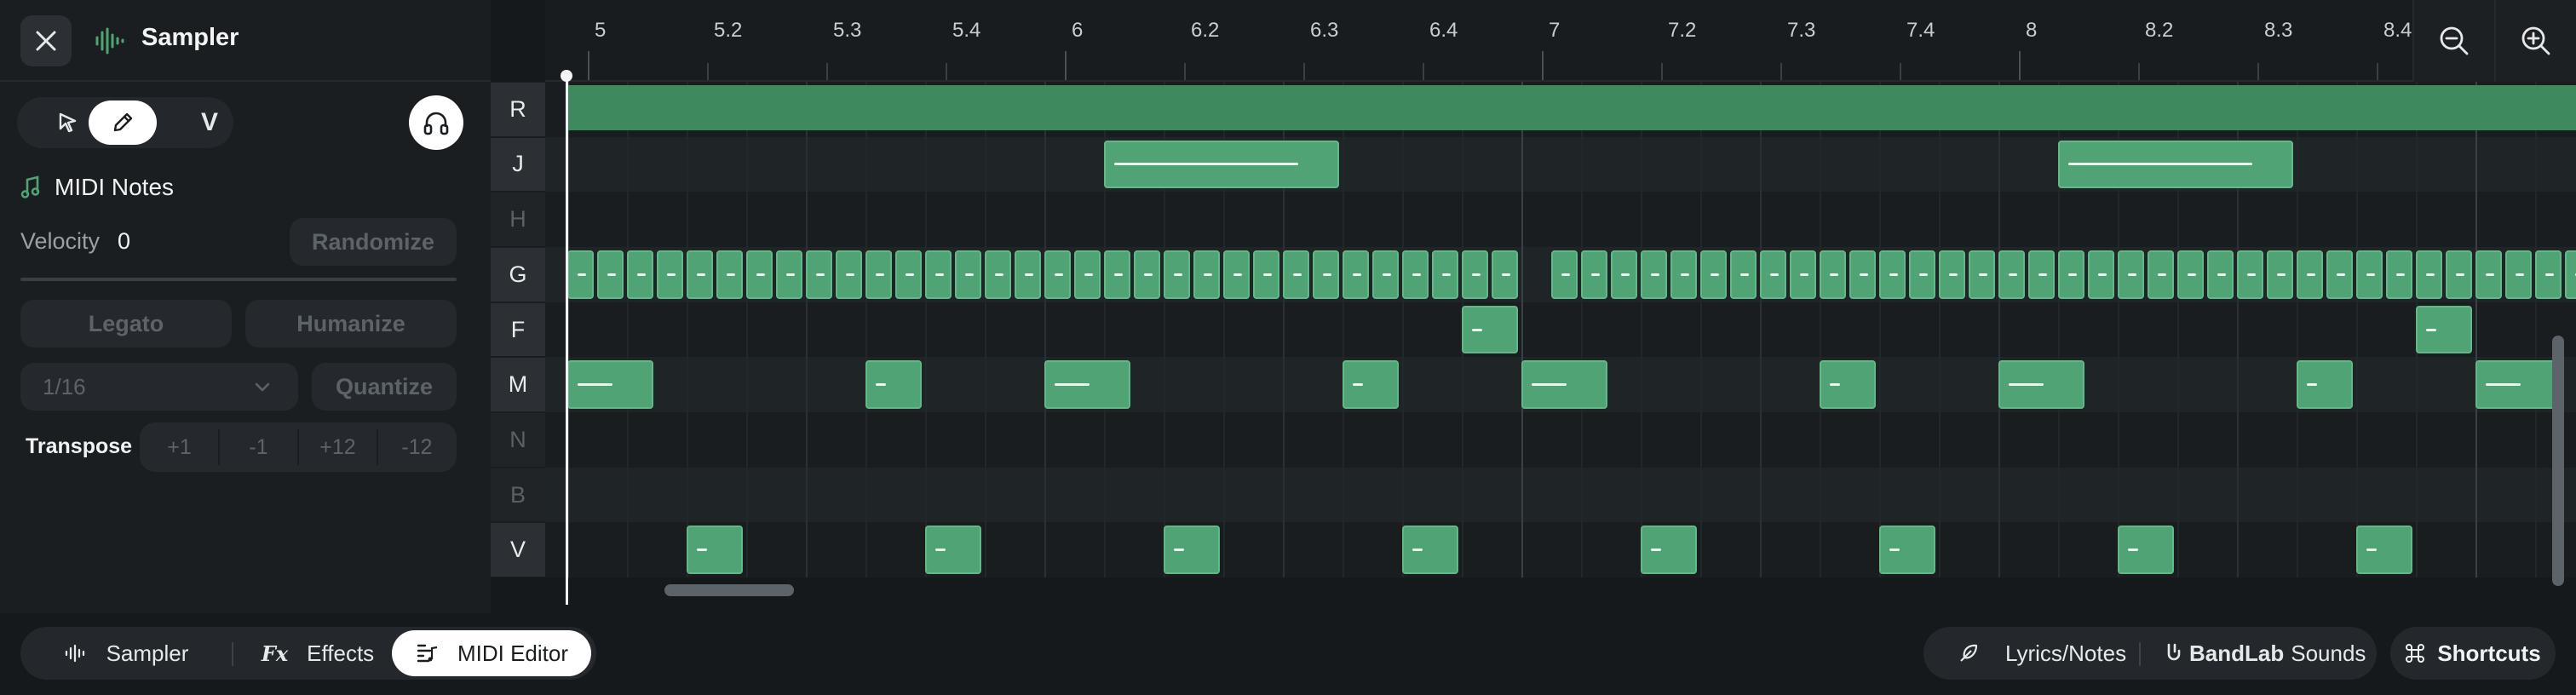 The height and width of the screenshot is (695, 2576). Describe the element at coordinates (180, 447) in the screenshot. I see `transpose-plus-1-button: +1` at that location.